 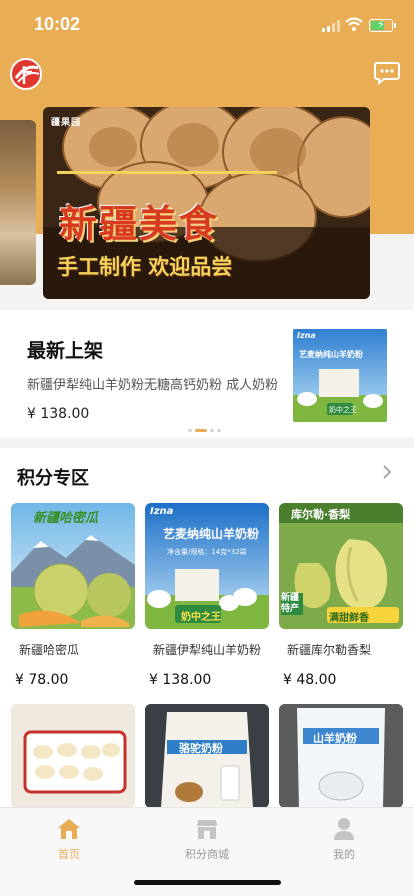 What do you see at coordinates (207, 25) in the screenshot?
I see `status-bar: 10:02 ⚡` at bounding box center [207, 25].